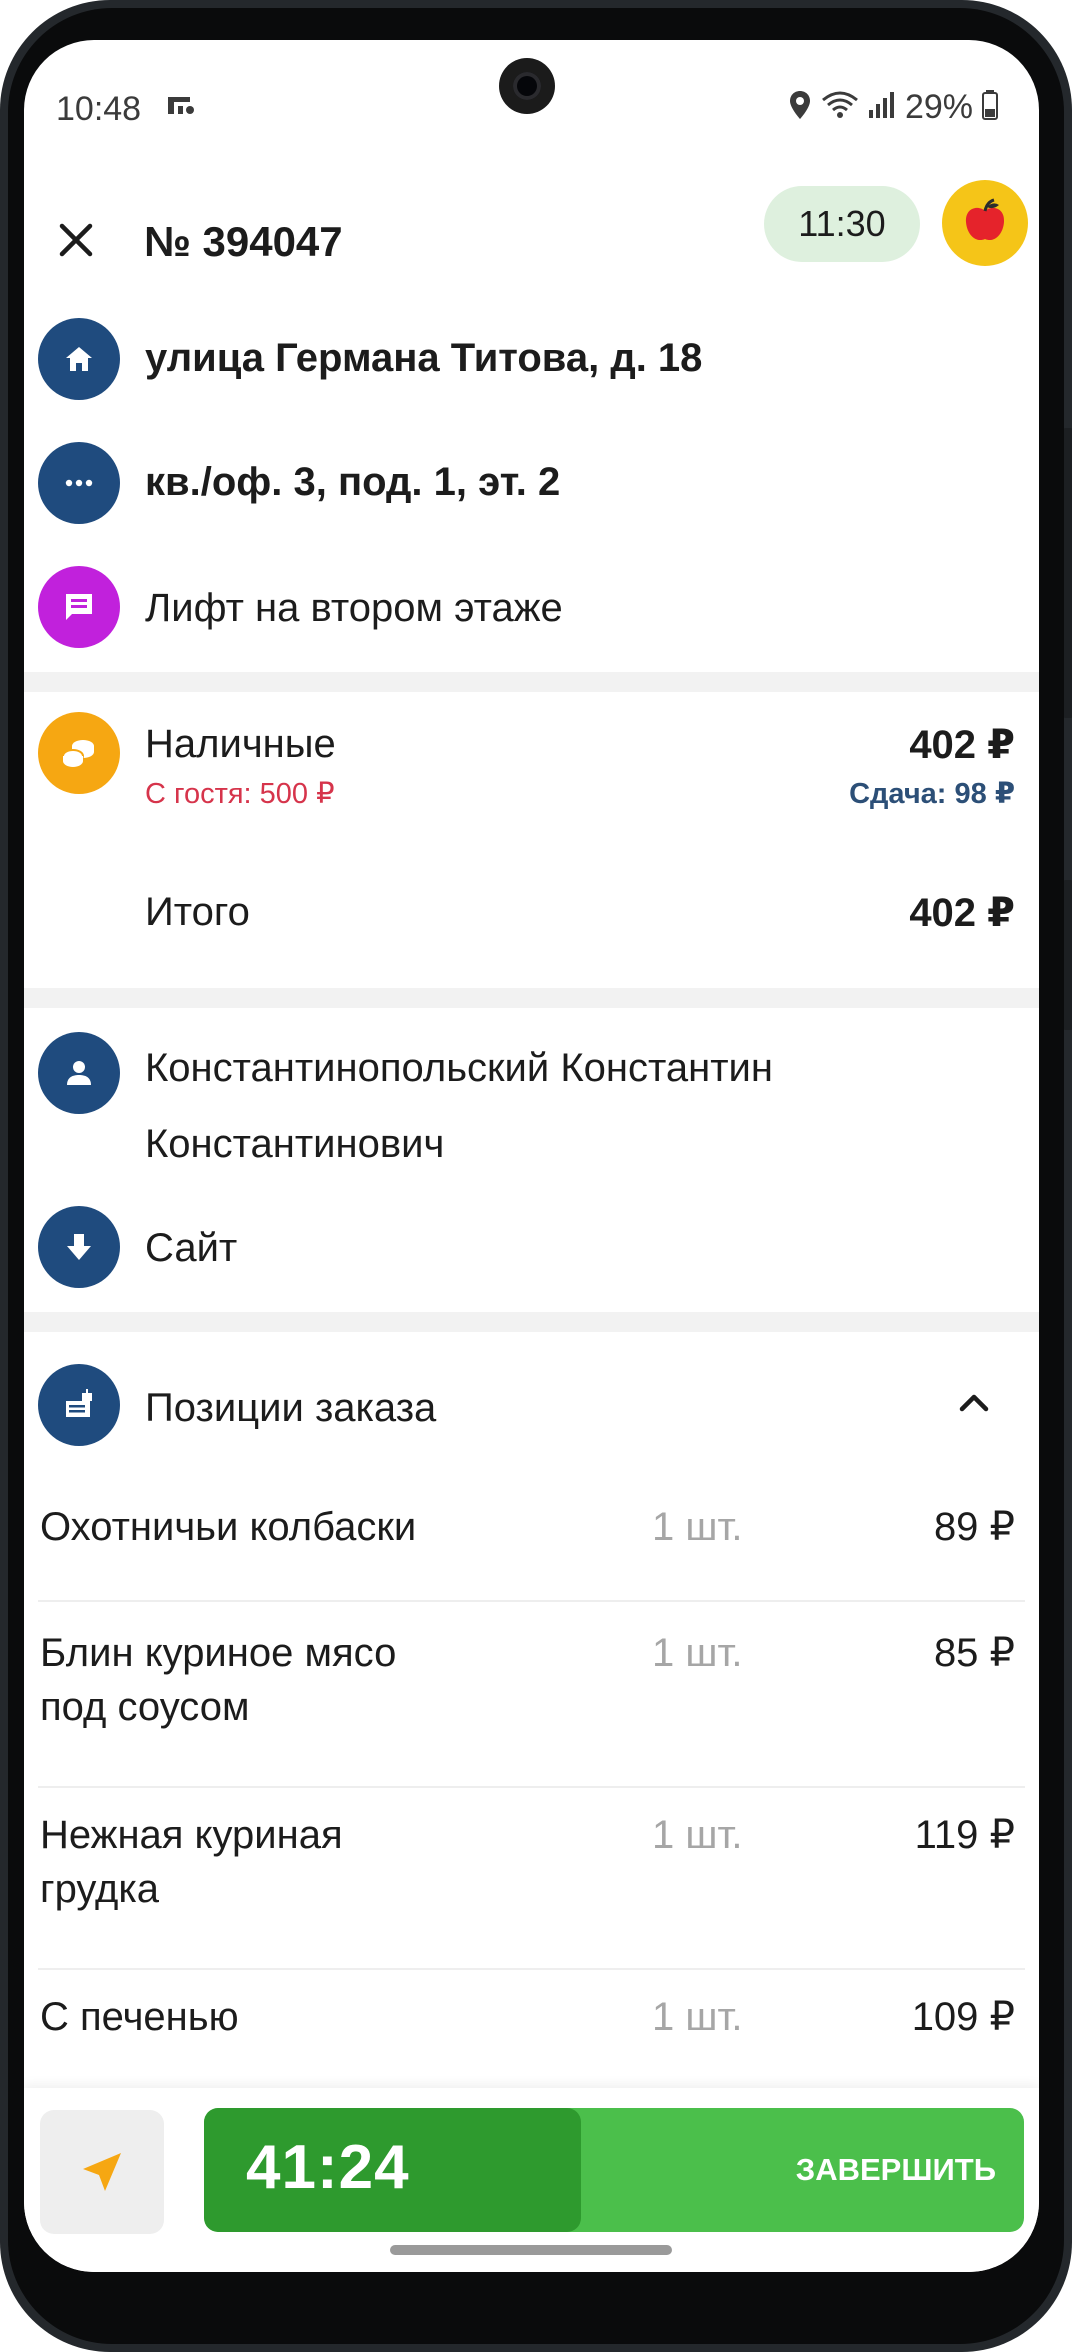  Describe the element at coordinates (79, 1405) in the screenshot. I see `order-items-icon` at that location.